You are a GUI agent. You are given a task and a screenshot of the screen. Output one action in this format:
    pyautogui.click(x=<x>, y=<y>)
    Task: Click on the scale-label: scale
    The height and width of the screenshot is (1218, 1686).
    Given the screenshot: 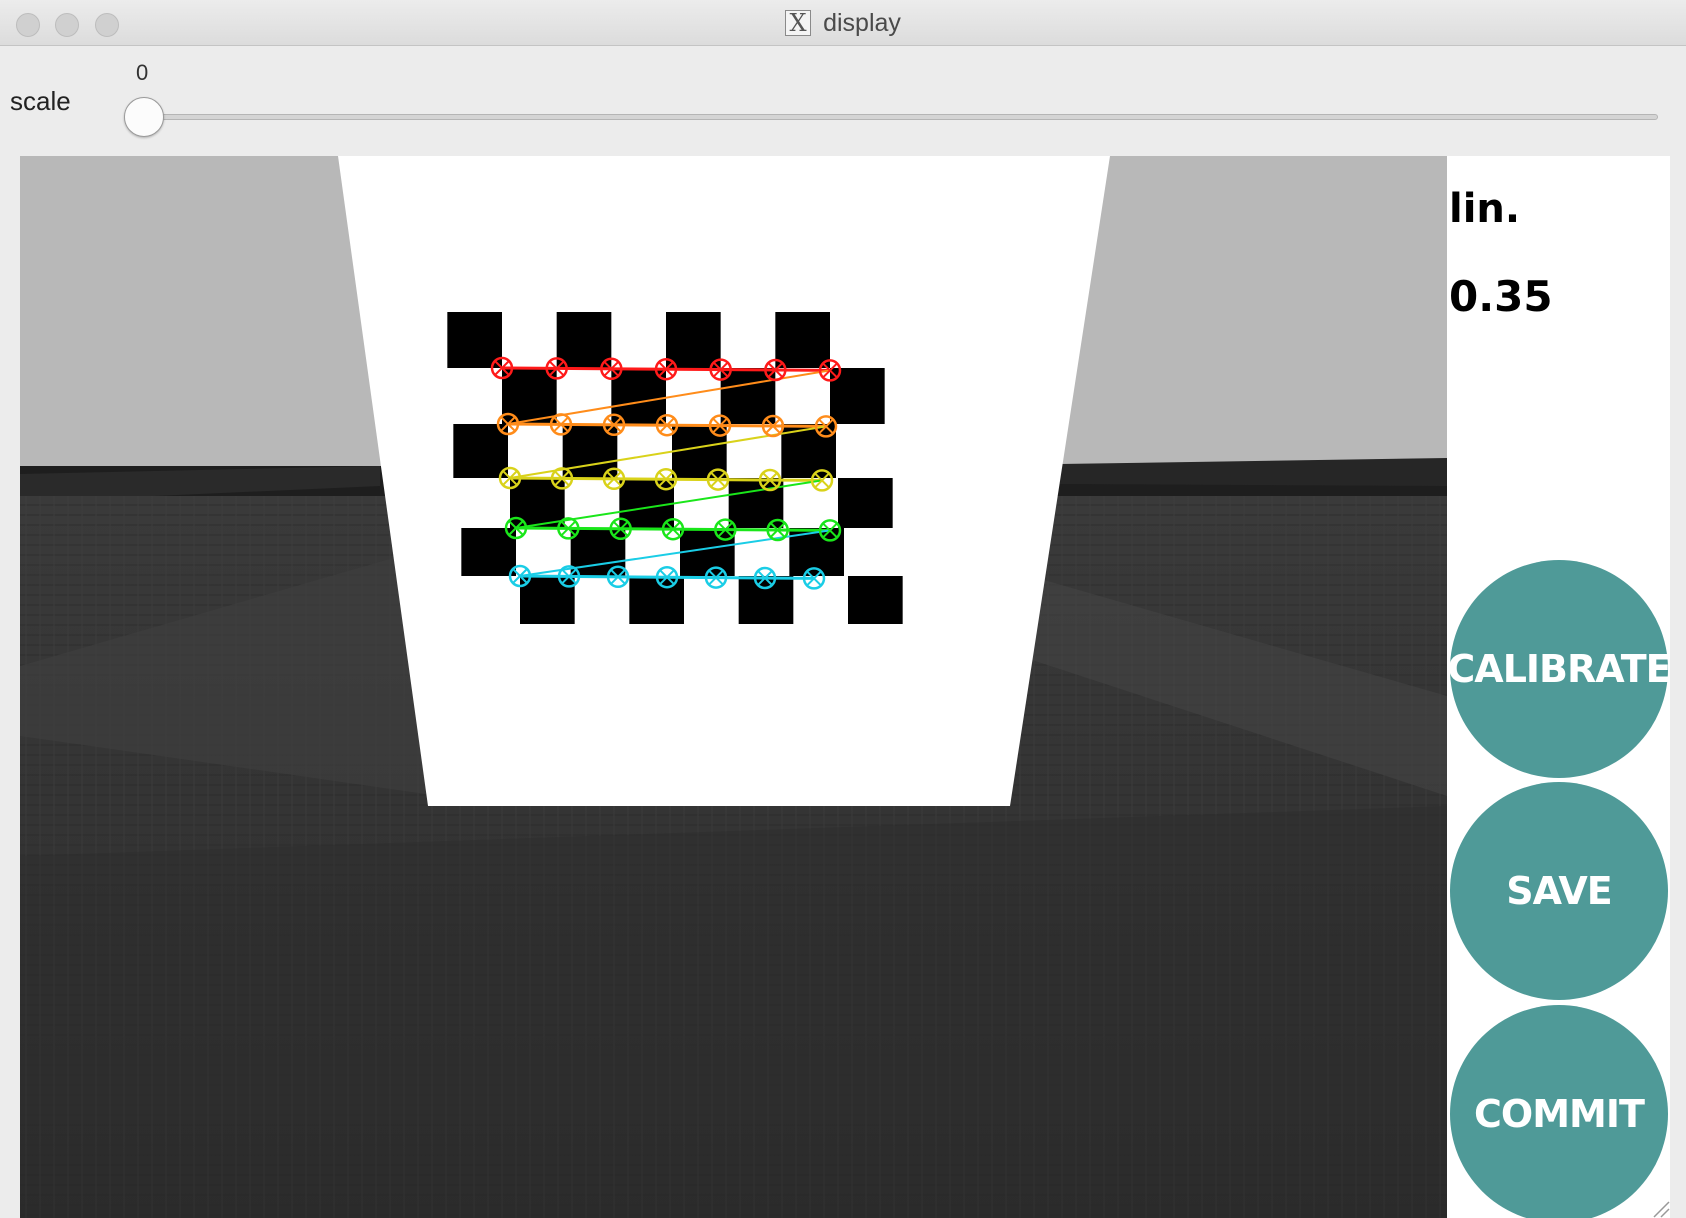 What is the action you would take?
    pyautogui.click(x=40, y=101)
    